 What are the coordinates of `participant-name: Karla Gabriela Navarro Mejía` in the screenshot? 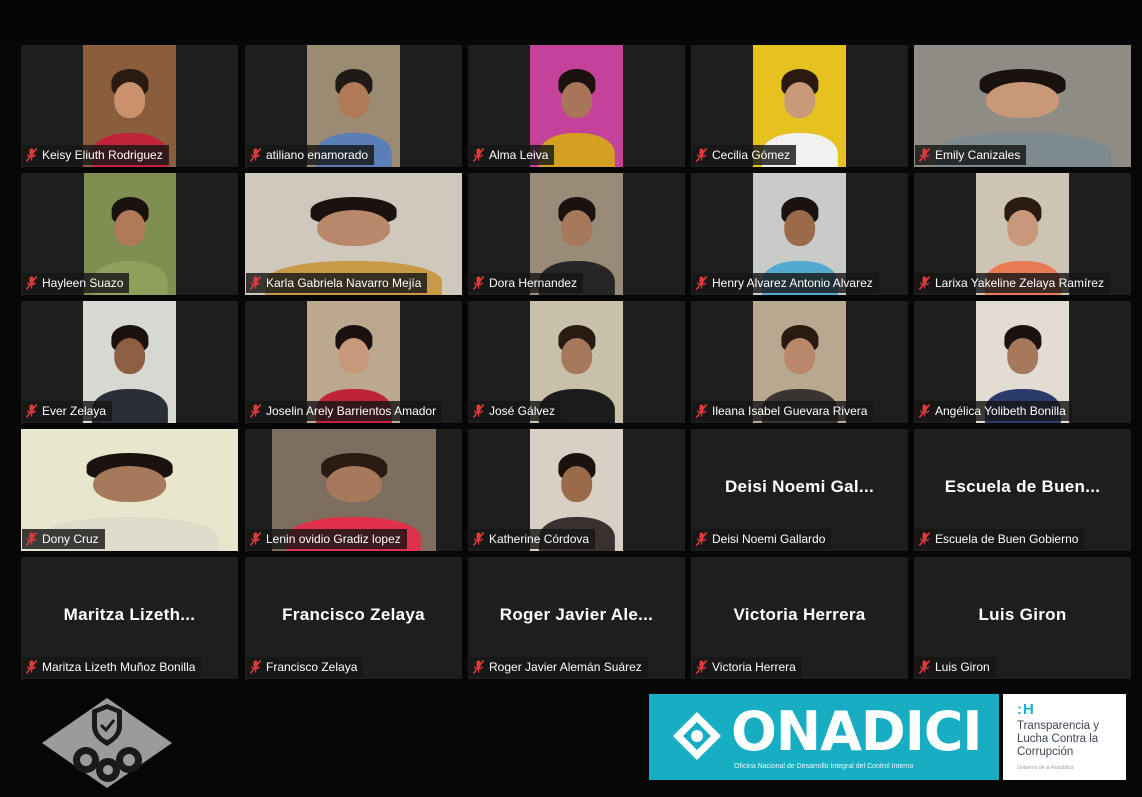 It's located at (344, 283).